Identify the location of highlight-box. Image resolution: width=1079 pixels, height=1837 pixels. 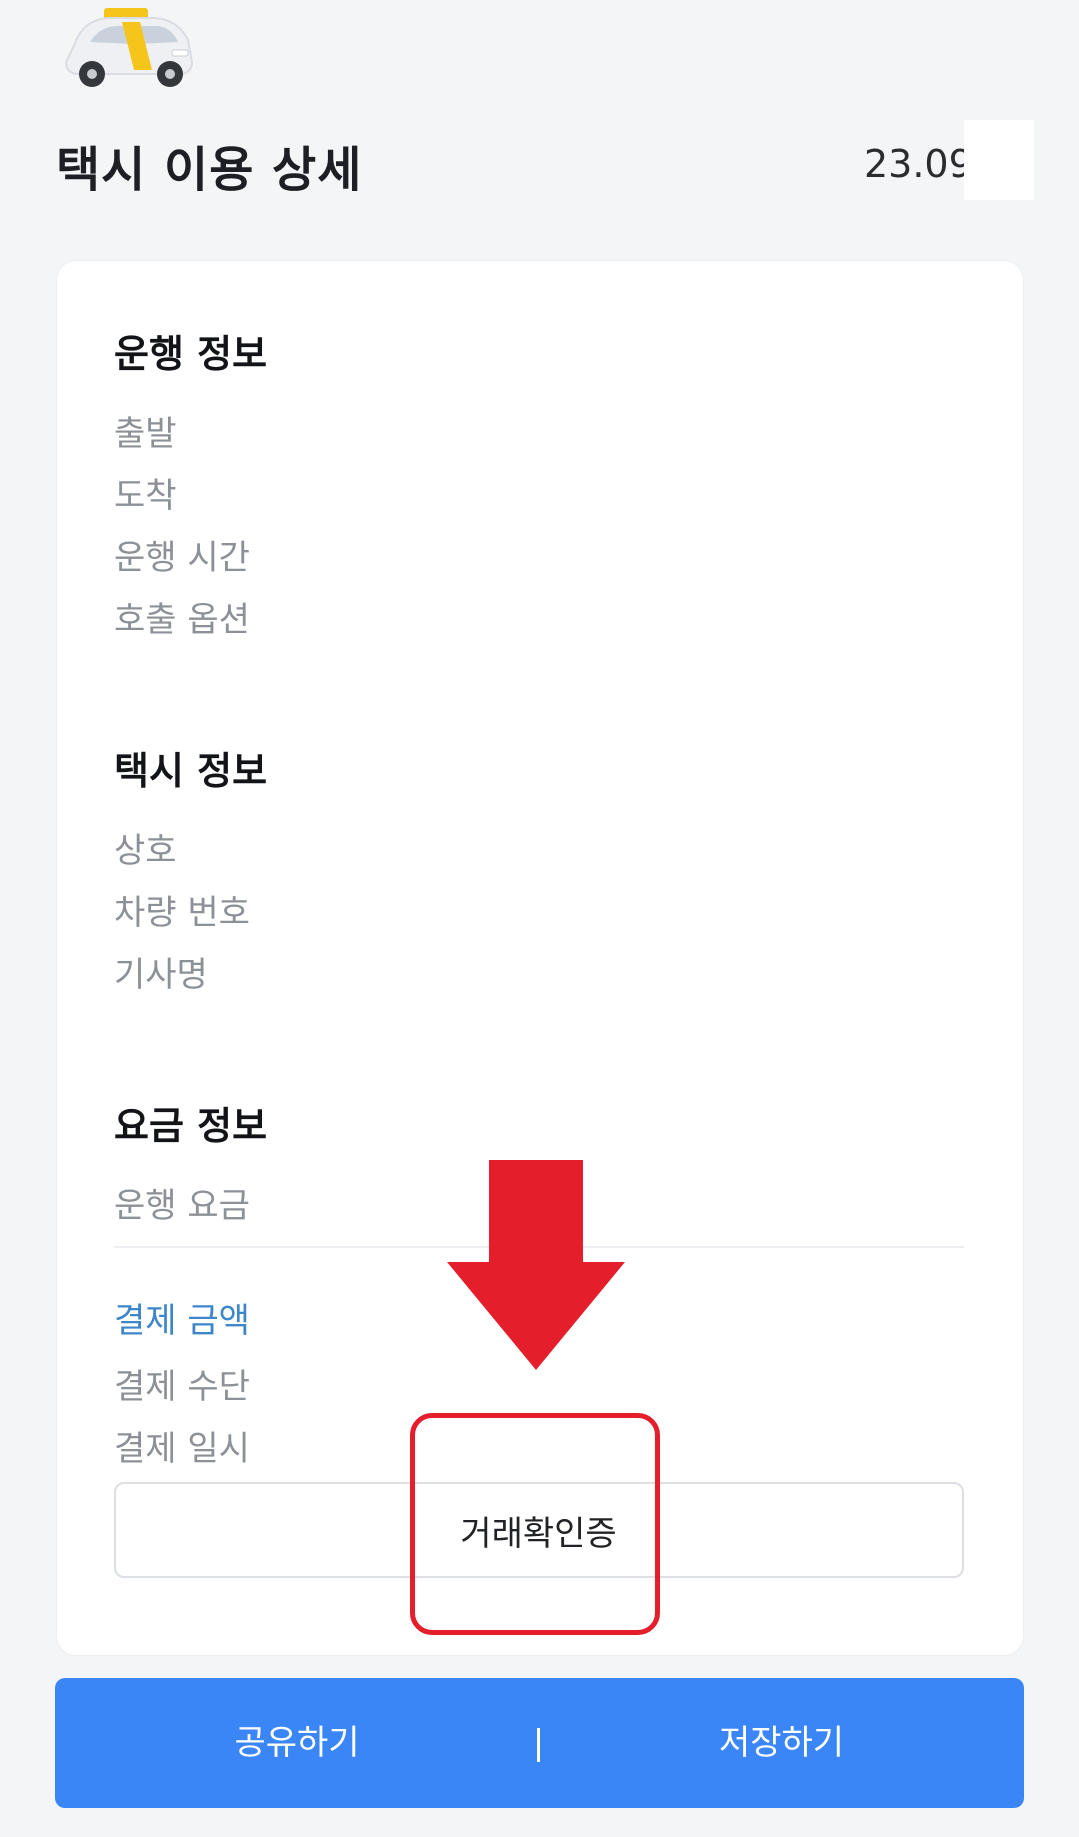
(535, 1524).